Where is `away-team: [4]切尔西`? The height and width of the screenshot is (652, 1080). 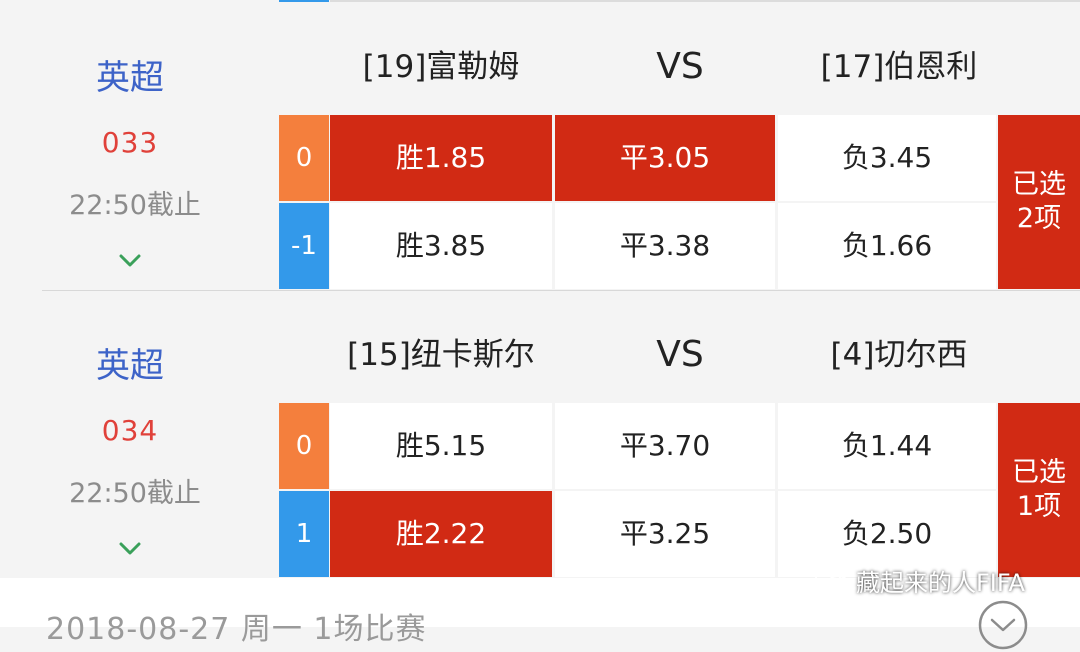 away-team: [4]切尔西 is located at coordinates (899, 355).